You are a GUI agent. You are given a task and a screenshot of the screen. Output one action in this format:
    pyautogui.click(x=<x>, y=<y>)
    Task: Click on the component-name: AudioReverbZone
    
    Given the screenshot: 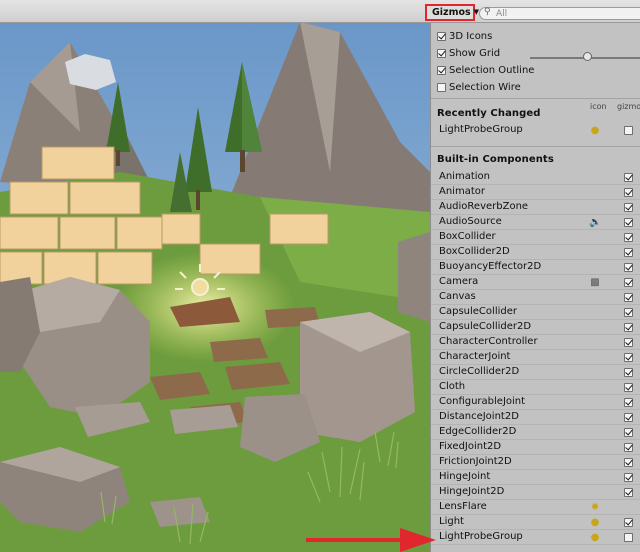 What is the action you would take?
    pyautogui.click(x=484, y=206)
    